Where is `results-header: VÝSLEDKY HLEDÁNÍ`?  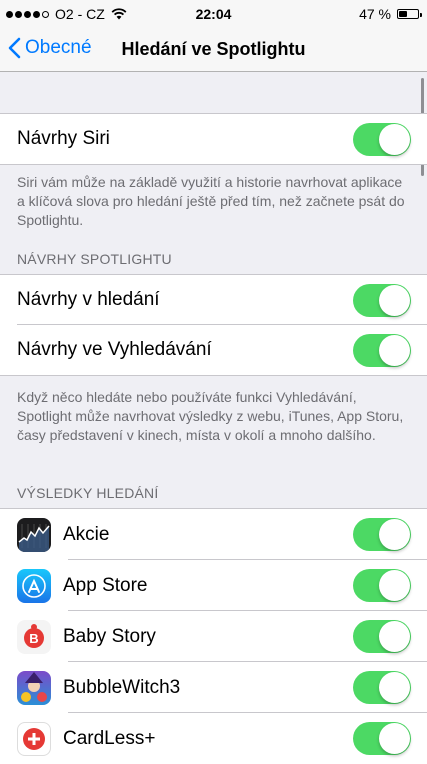
results-header: VÝSLEDKY HLEDÁNÍ is located at coordinates (88, 493).